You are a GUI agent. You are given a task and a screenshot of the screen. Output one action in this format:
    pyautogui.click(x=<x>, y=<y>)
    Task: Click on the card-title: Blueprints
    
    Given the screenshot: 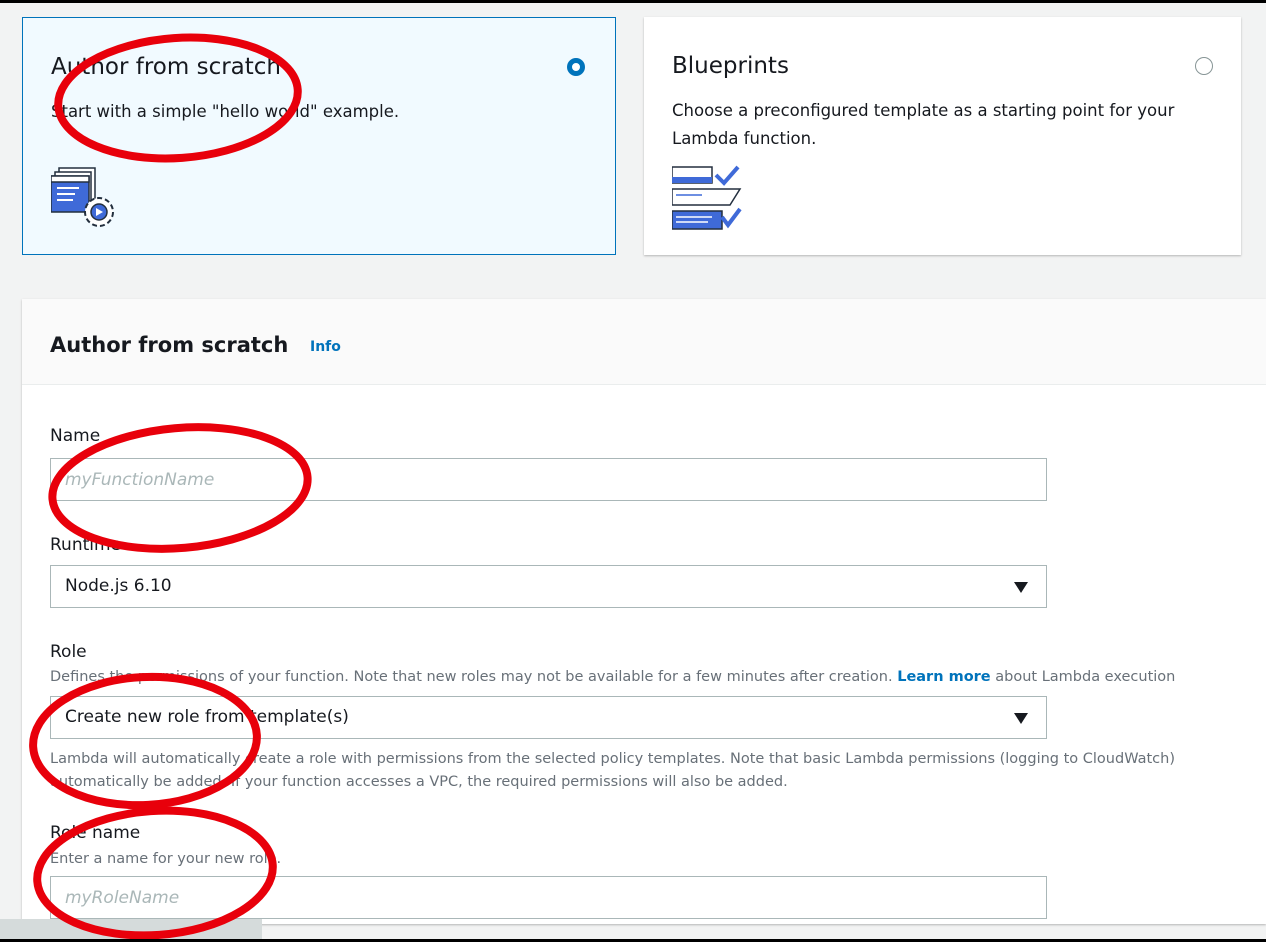 What is the action you would take?
    pyautogui.click(x=730, y=66)
    